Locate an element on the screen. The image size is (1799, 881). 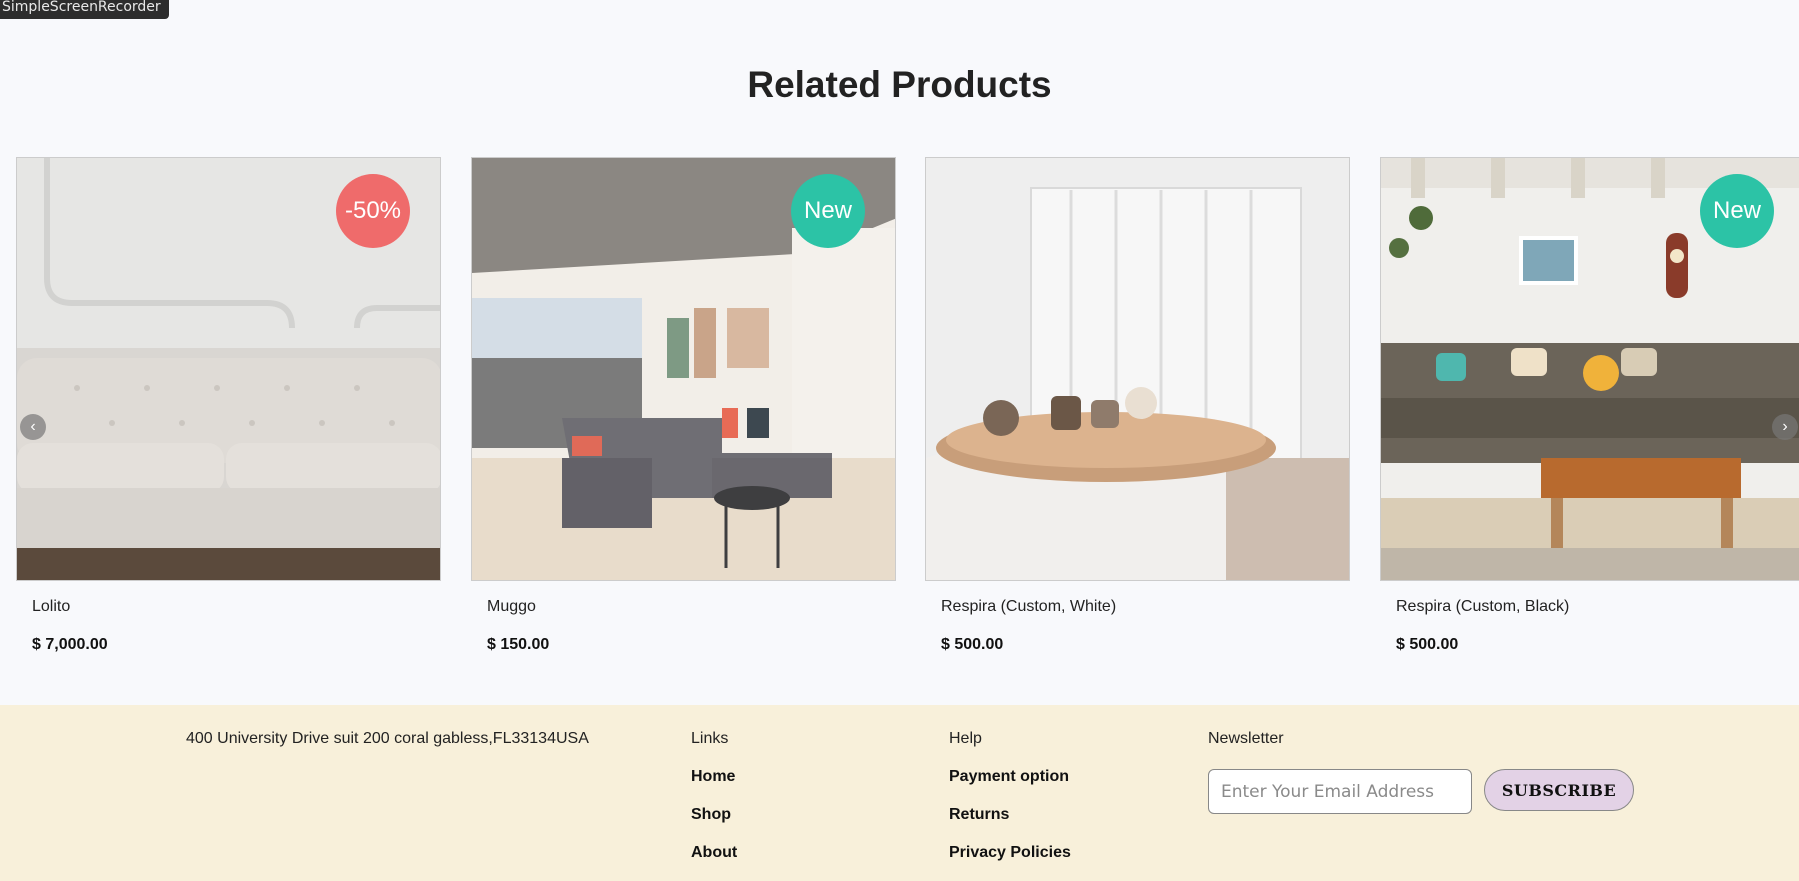
product-card: Respira (Custom, White) $ 500.00 is located at coordinates (1137, 405).